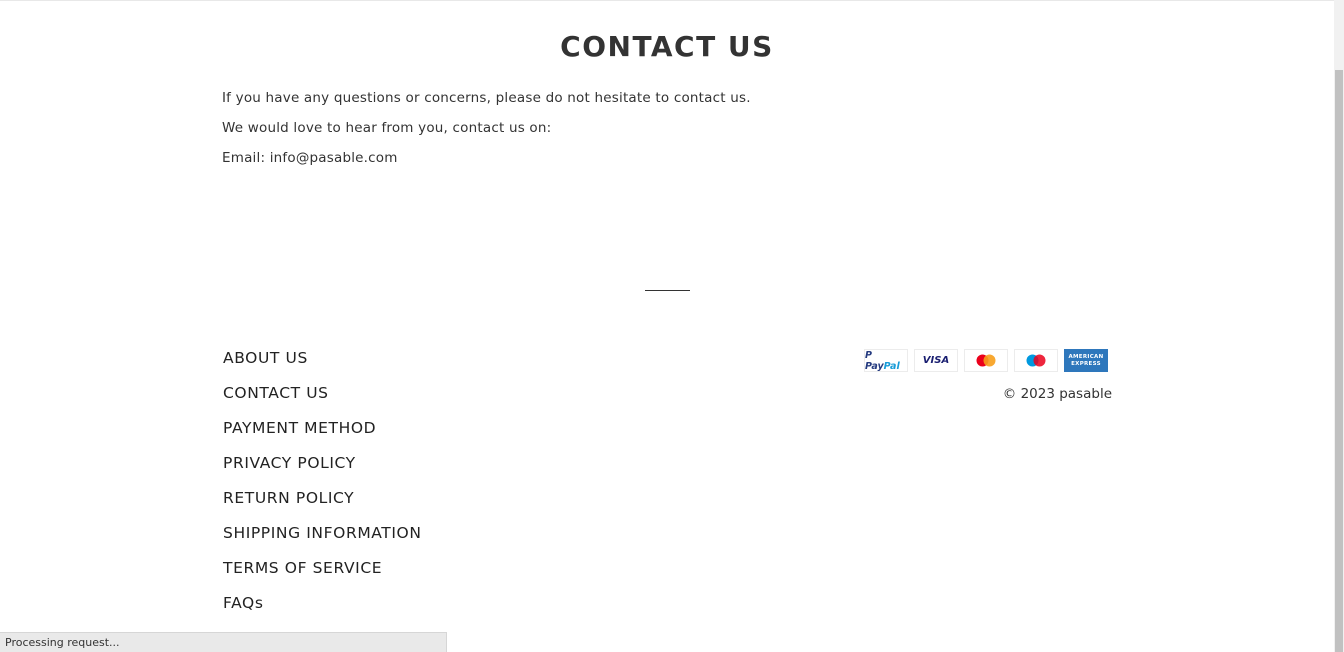  Describe the element at coordinates (1339, 361) in the screenshot. I see `scrollbar-thumb` at that location.